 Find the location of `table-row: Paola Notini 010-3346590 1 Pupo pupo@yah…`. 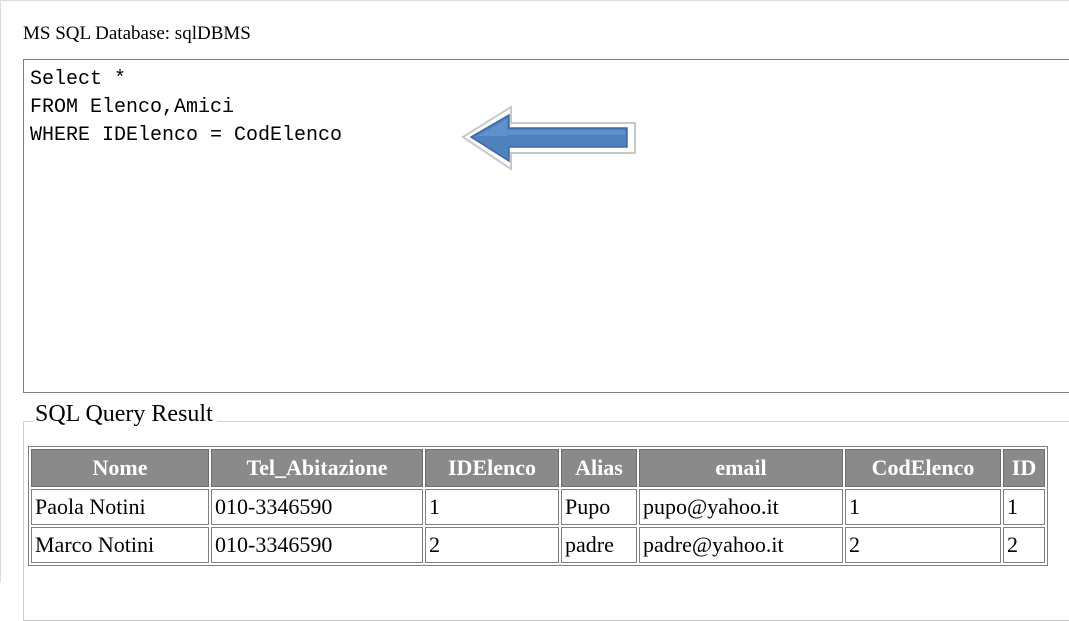

table-row: Paola Notini 010-3346590 1 Pupo pupo@yah… is located at coordinates (538, 507).